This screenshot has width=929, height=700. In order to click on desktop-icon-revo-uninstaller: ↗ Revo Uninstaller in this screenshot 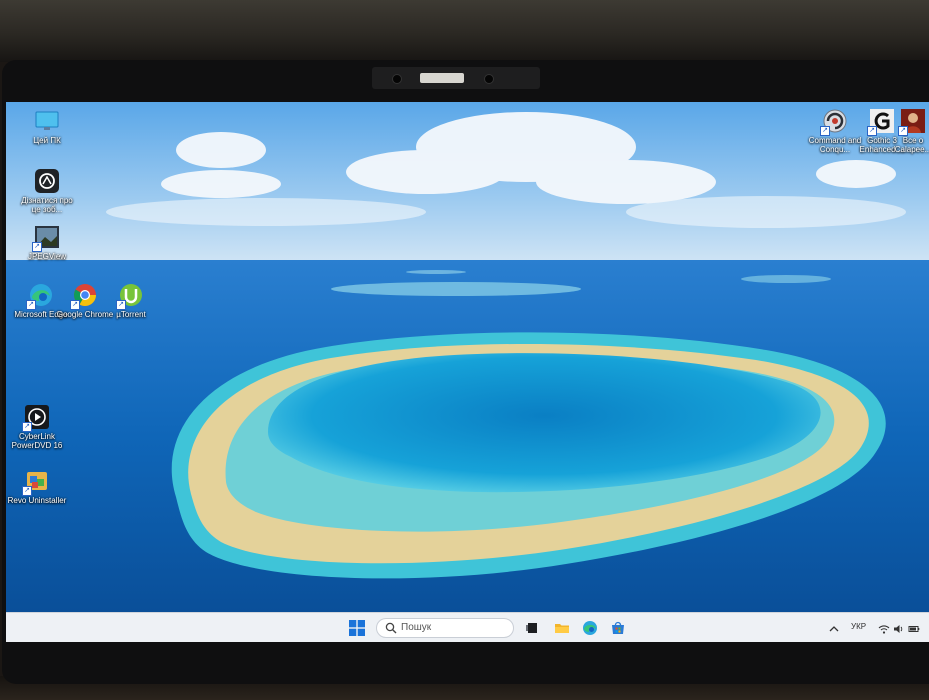, I will do `click(37, 486)`.